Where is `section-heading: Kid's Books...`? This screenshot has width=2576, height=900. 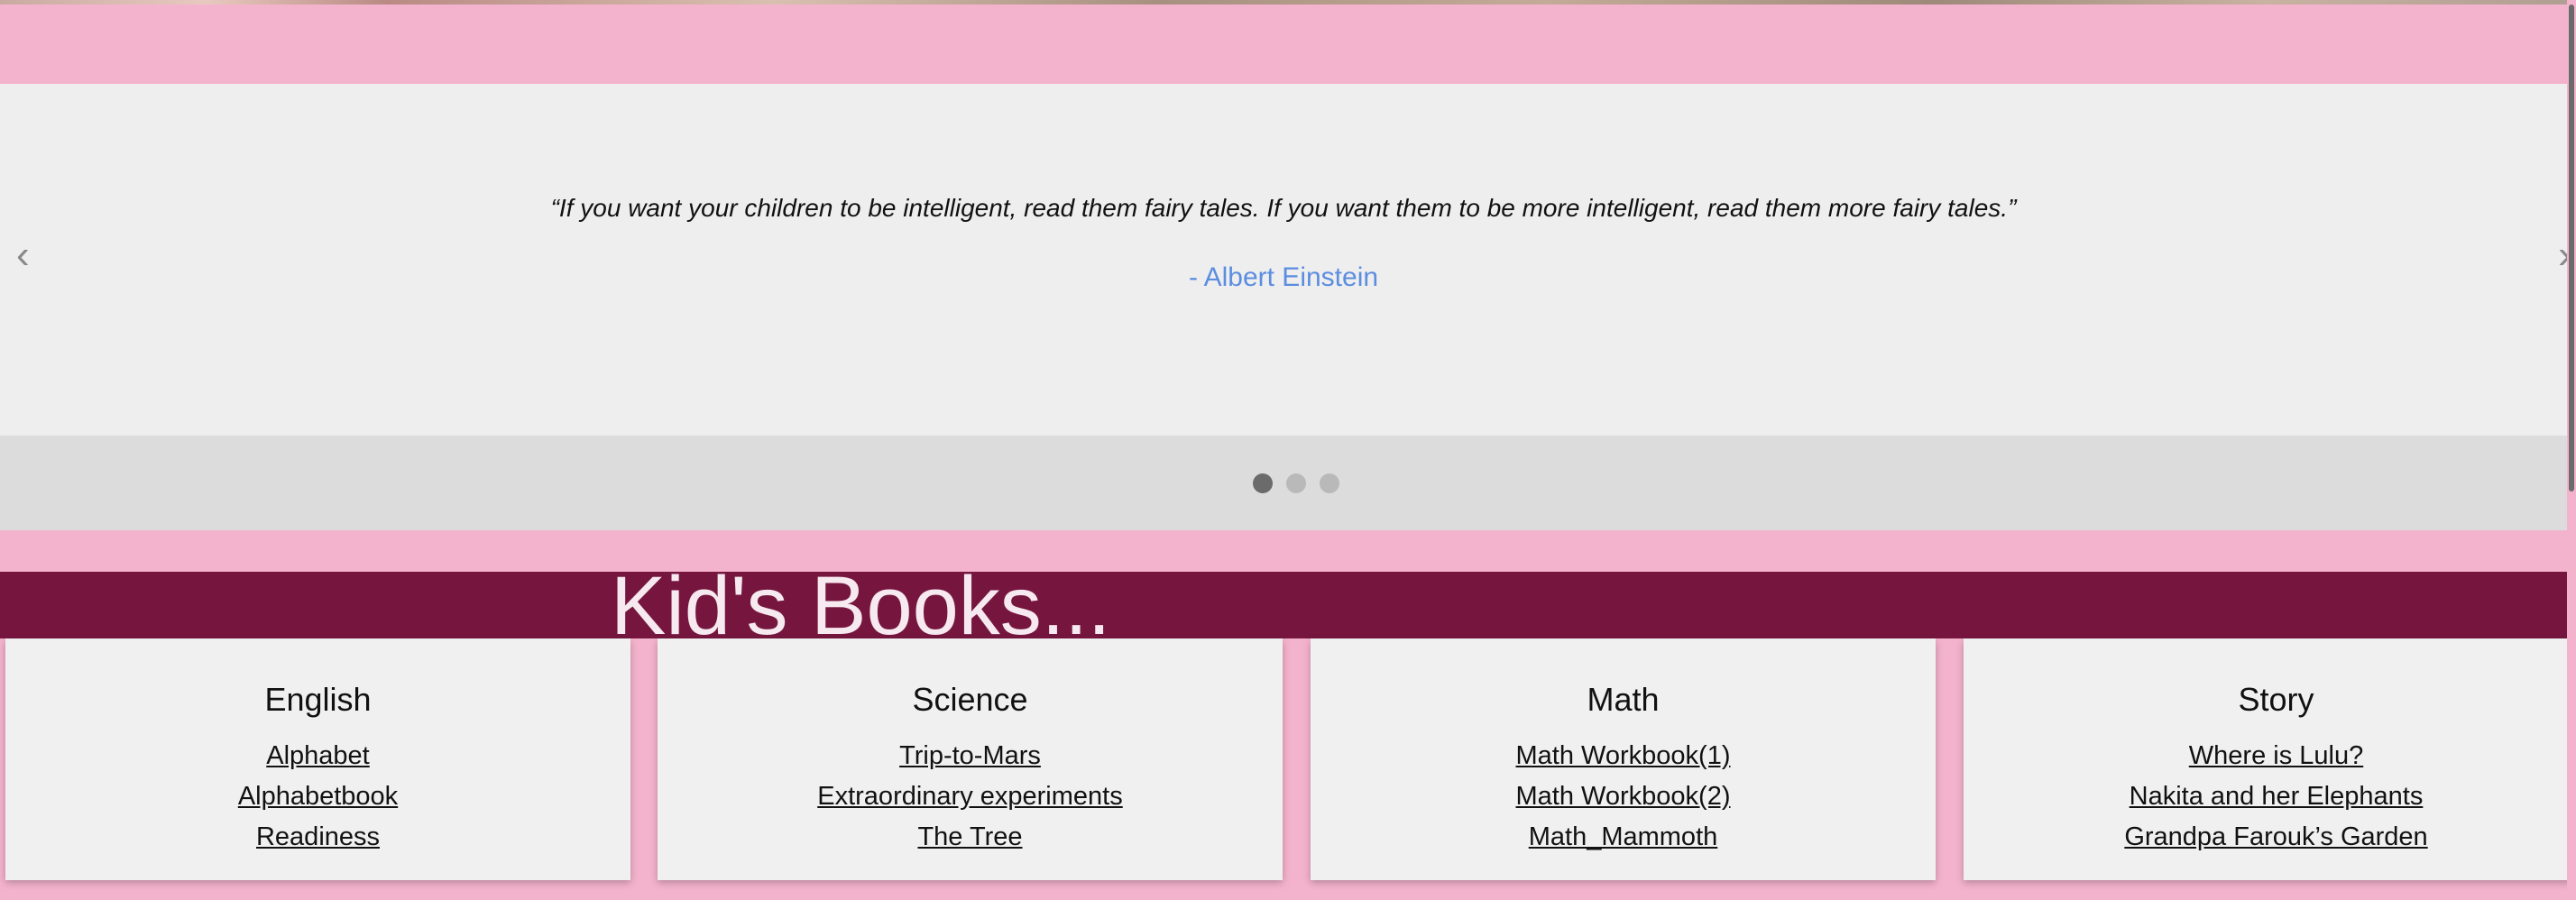 section-heading: Kid's Books... is located at coordinates (861, 606).